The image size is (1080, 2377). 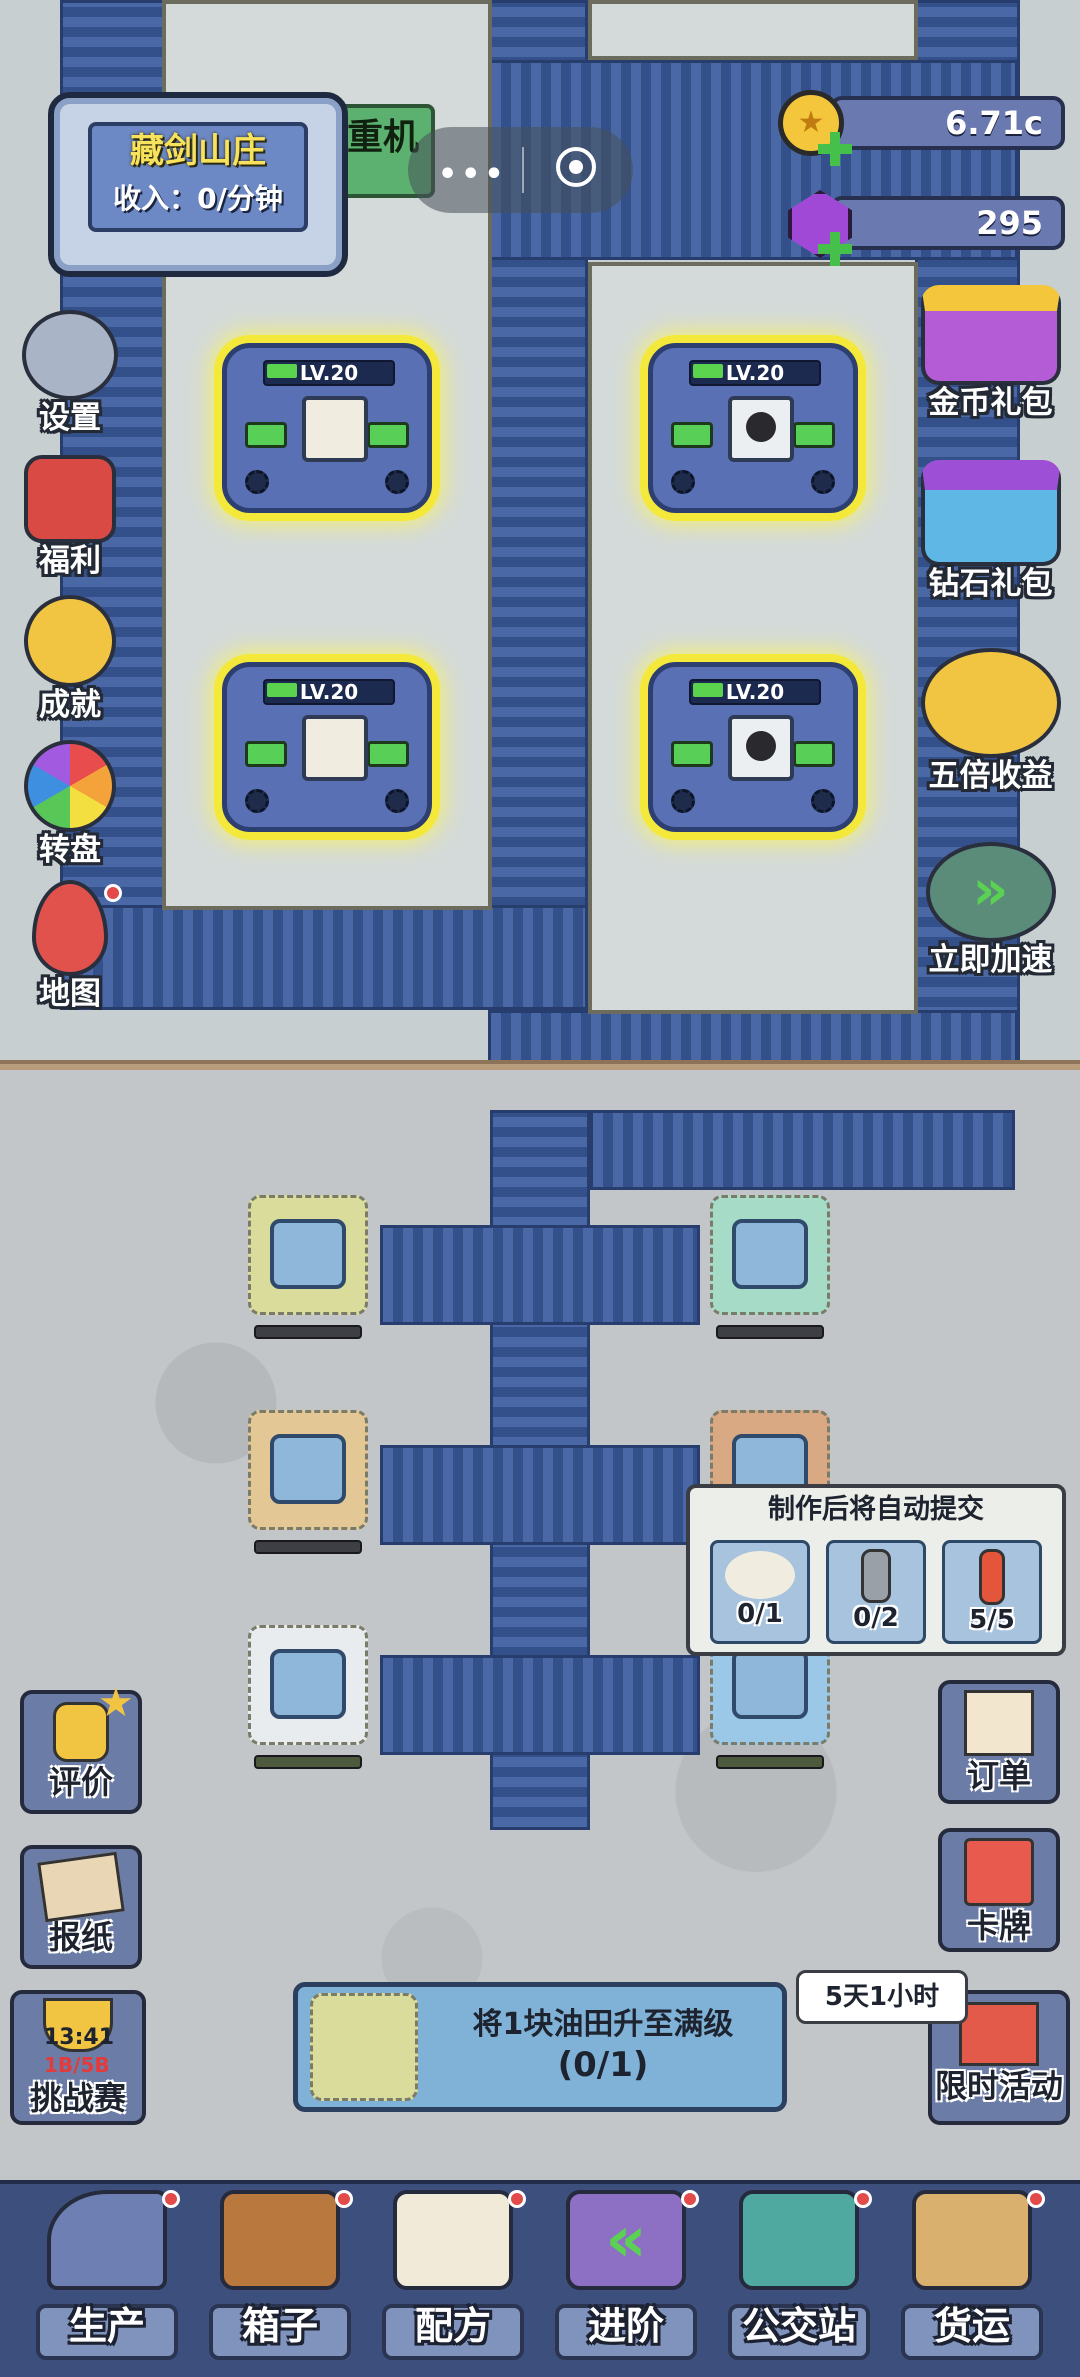 What do you see at coordinates (802, 1150) in the screenshot?
I see `conveyor-oil-top` at bounding box center [802, 1150].